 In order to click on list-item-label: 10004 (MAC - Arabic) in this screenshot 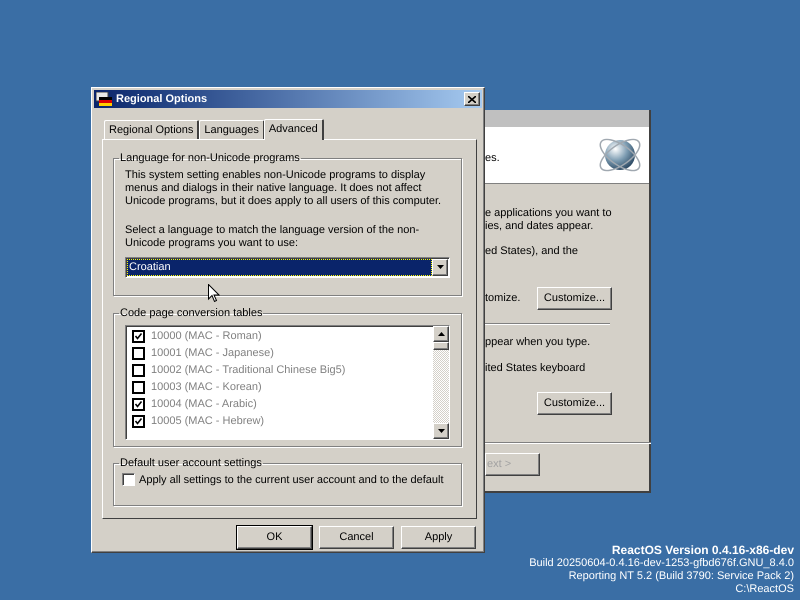, I will do `click(204, 404)`.